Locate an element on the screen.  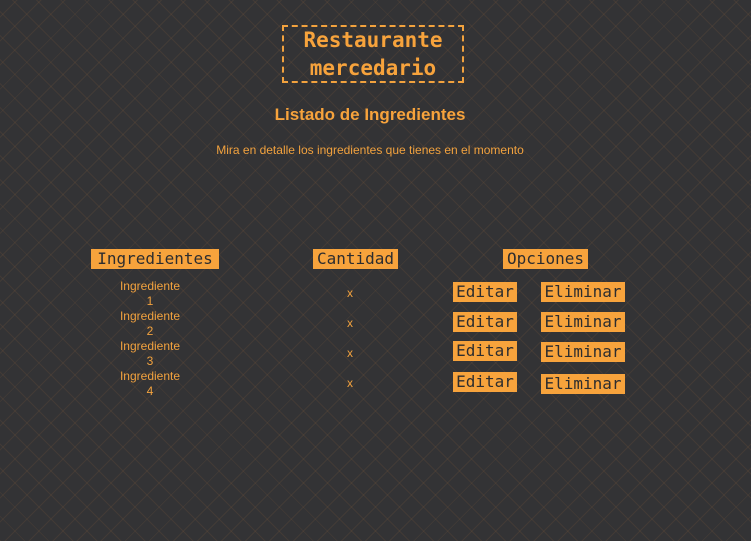
table-row: Ingrediente 2 x Editar Eliminar is located at coordinates (375, 324).